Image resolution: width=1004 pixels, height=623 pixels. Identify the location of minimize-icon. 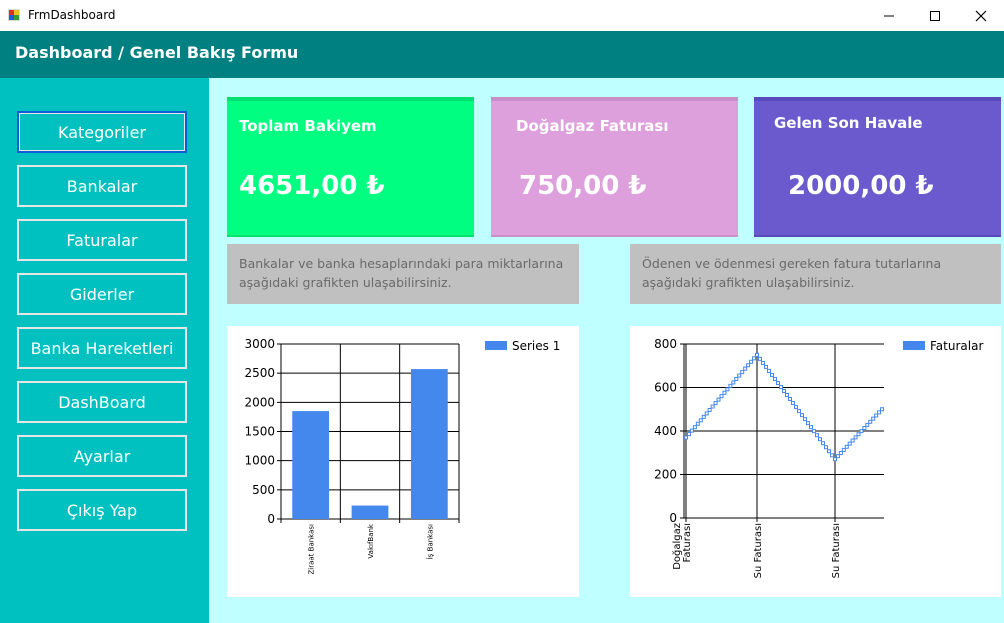
(889, 15).